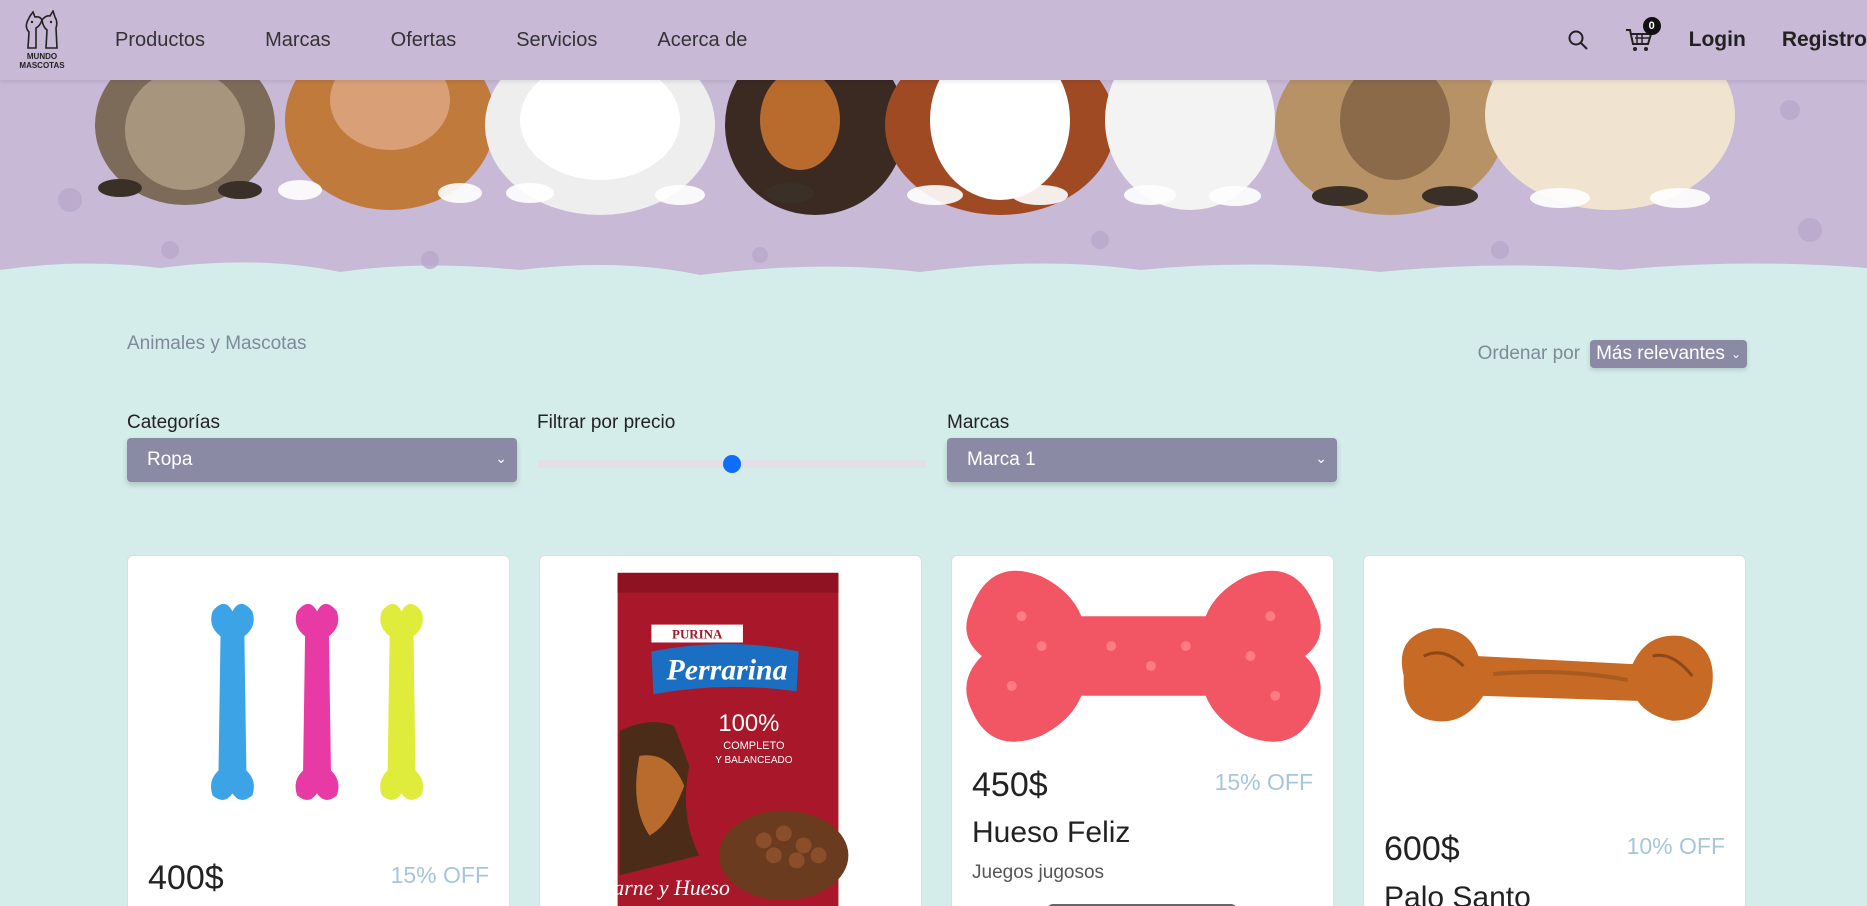  I want to click on colorful-bones-icon, so click(317, 701).